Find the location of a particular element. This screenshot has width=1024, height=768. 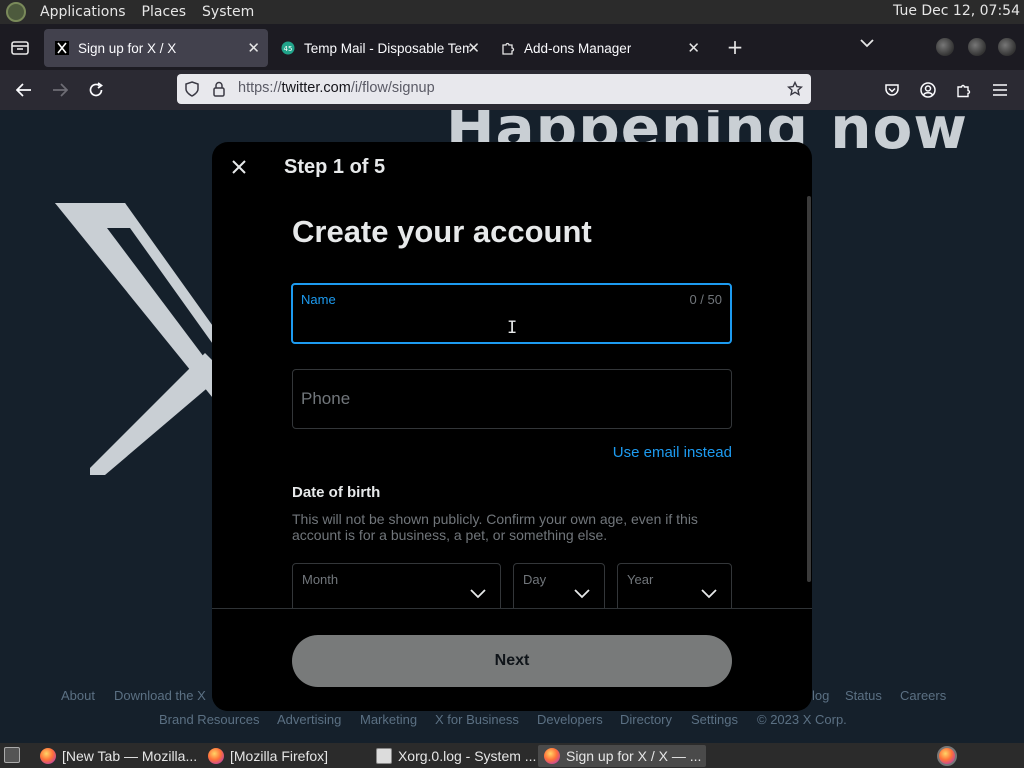

footer-link-blog: log is located at coordinates (820, 695).